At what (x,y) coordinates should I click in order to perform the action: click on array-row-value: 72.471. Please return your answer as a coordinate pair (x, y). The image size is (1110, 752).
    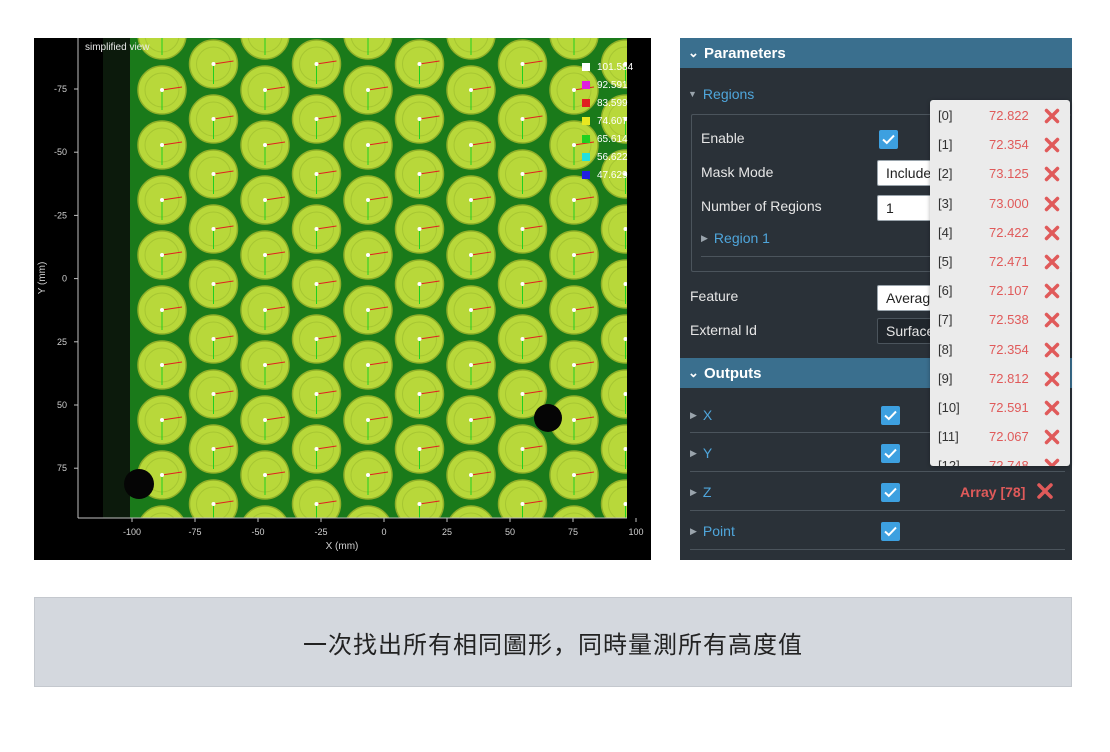
    Looking at the image, I should click on (1009, 261).